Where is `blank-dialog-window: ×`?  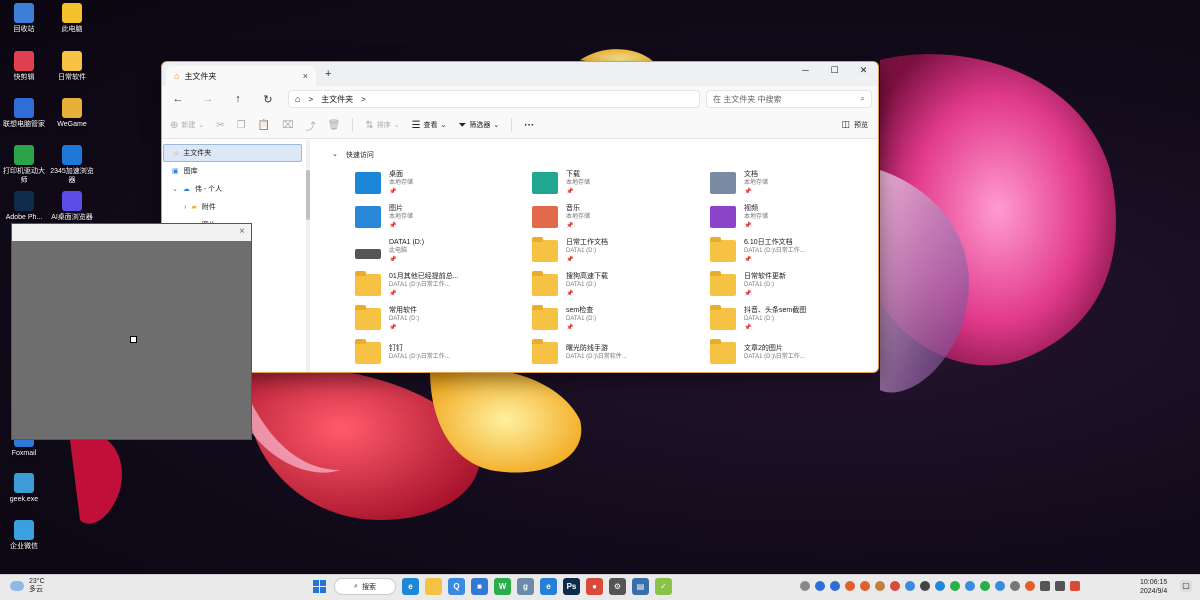
blank-dialog-window: × is located at coordinates (131, 331).